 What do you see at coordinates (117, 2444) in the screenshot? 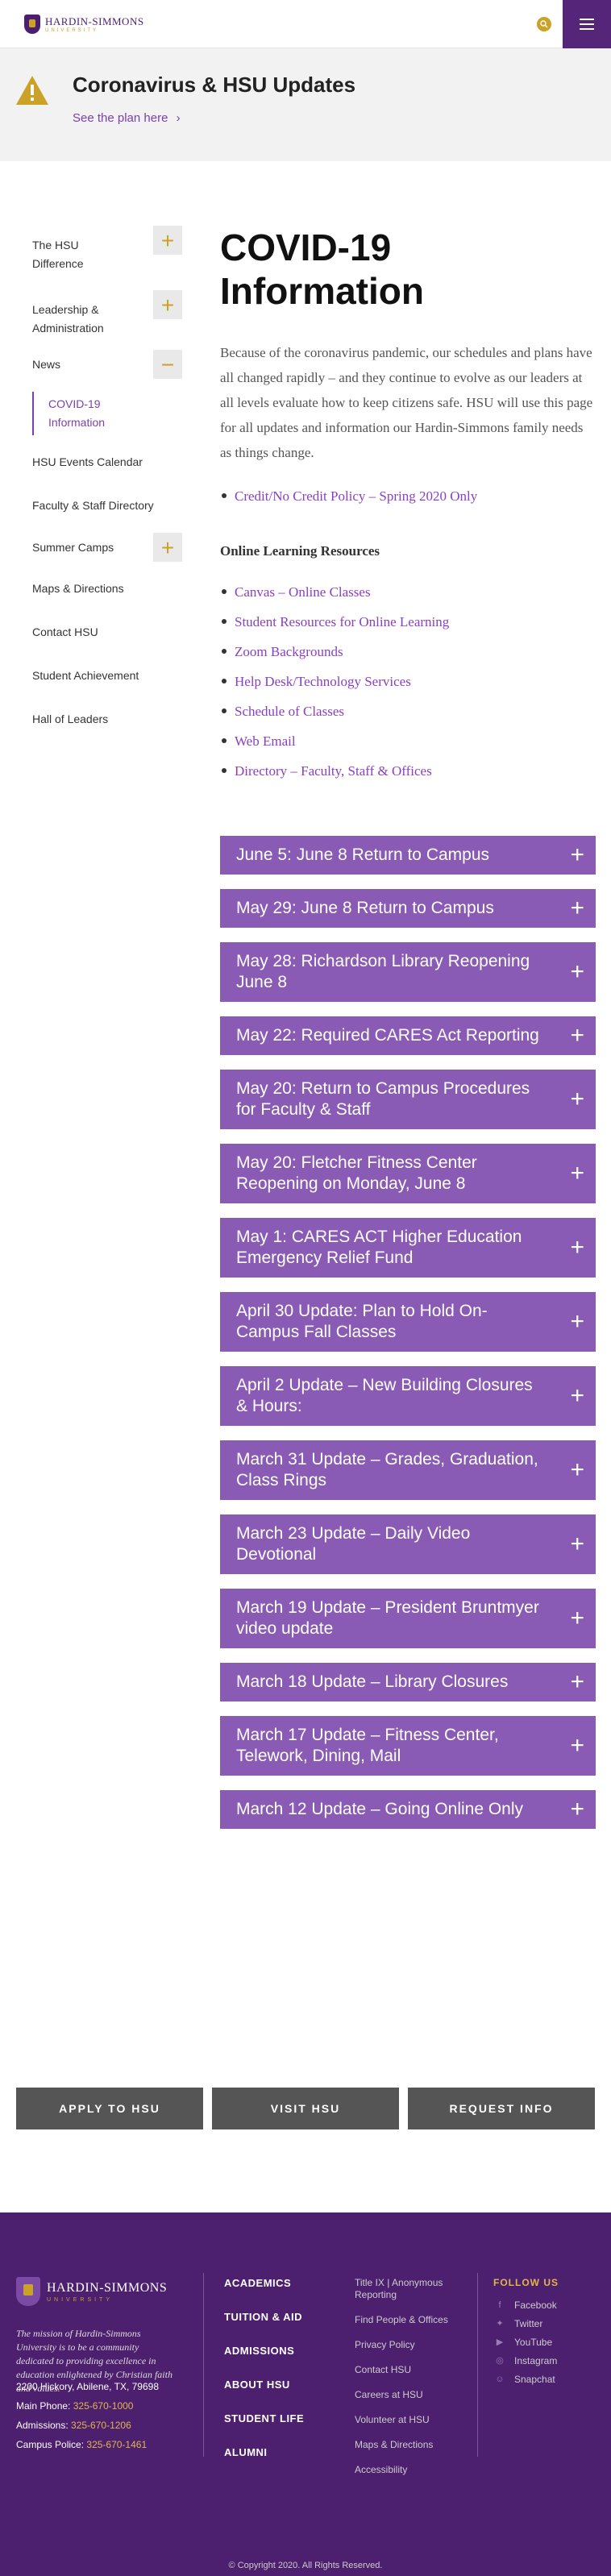
I see `police-phone-link: 325-670-1461` at bounding box center [117, 2444].